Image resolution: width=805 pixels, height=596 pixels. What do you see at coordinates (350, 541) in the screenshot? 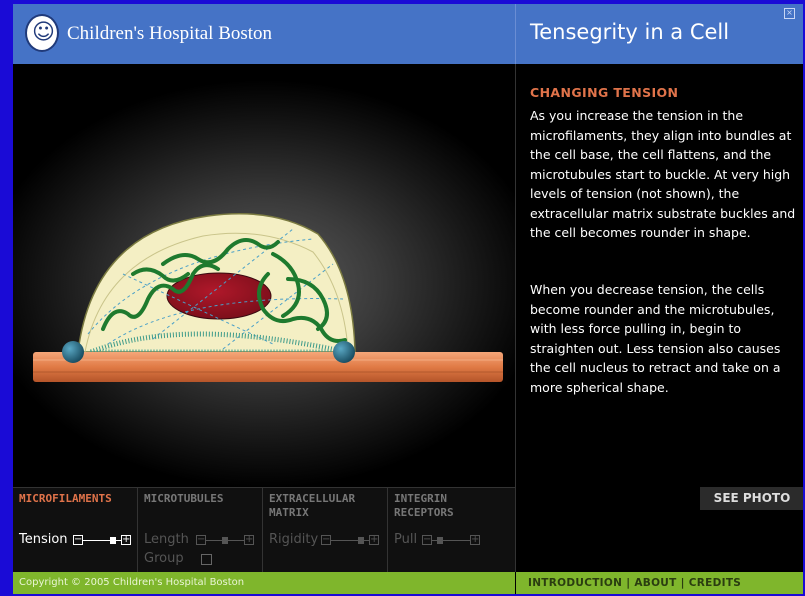
I see `rigidity-slider: − +` at bounding box center [350, 541].